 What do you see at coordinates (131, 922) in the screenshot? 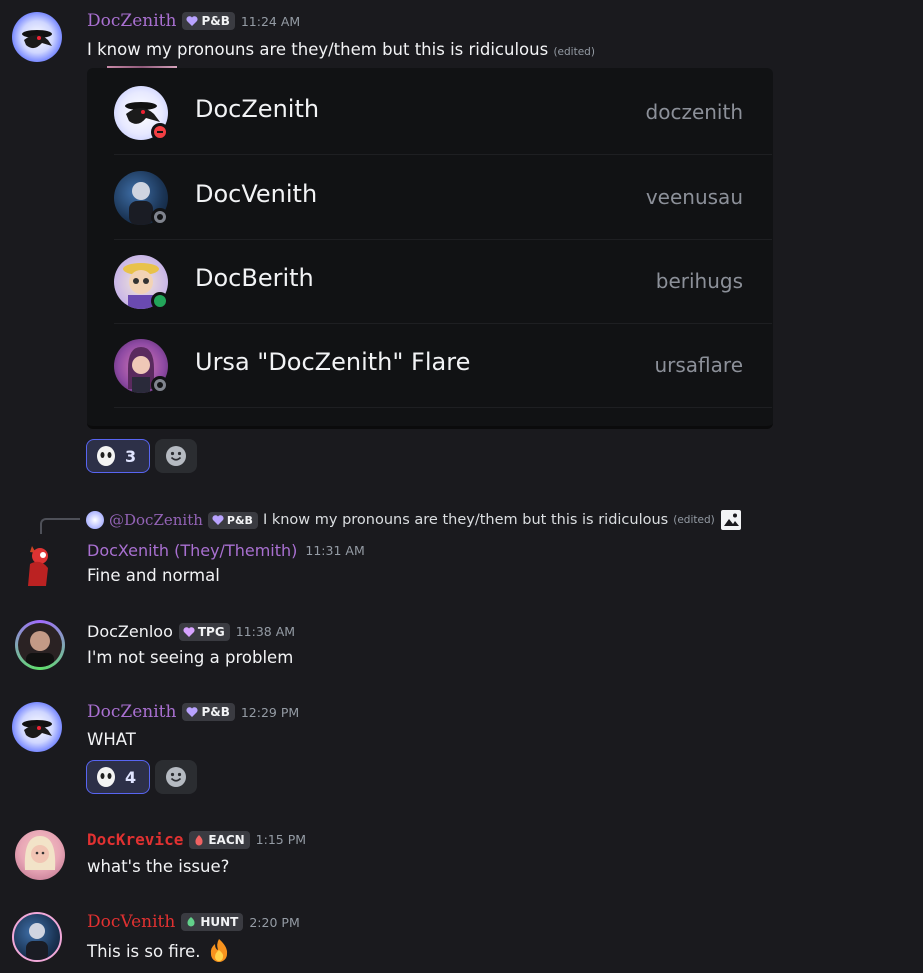
I see `author-name: DocVenith` at bounding box center [131, 922].